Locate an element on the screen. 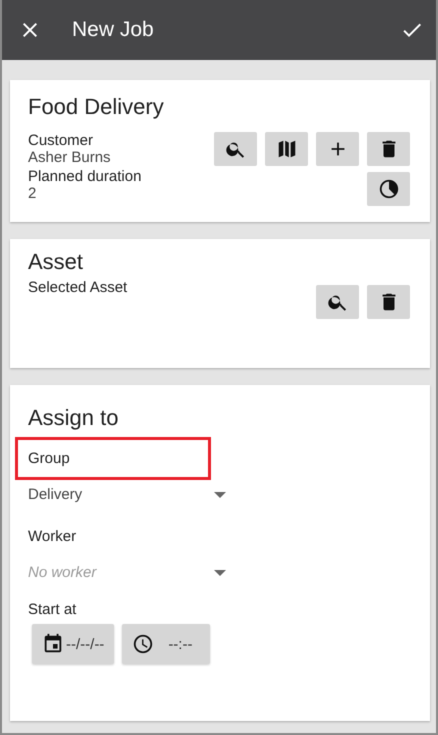 The width and height of the screenshot is (438, 735). field-label: Selected Asset is located at coordinates (78, 287).